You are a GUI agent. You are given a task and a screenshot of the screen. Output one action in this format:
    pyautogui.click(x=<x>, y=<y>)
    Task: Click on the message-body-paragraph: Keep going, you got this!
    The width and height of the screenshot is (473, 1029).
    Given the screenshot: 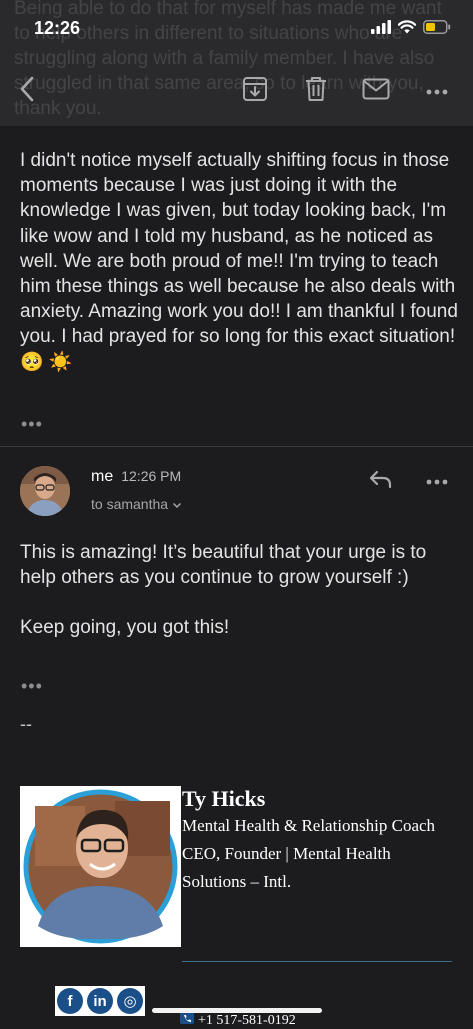 What is the action you would take?
    pyautogui.click(x=125, y=628)
    